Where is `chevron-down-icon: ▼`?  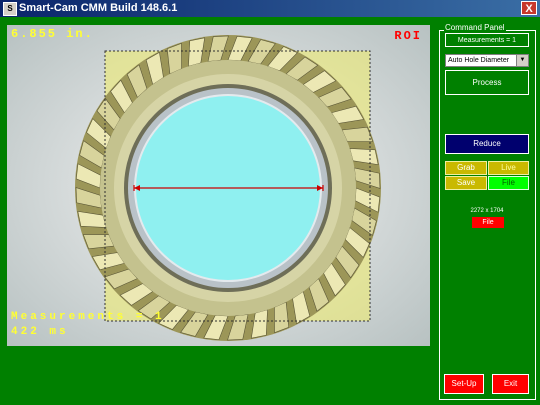 chevron-down-icon: ▼ is located at coordinates (522, 60).